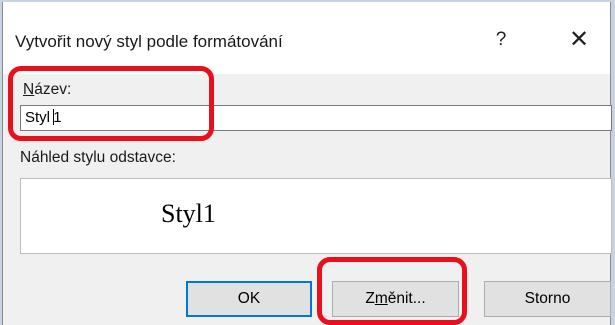  What do you see at coordinates (381, 298) in the screenshot?
I see `modify-label-accelerator: m` at bounding box center [381, 298].